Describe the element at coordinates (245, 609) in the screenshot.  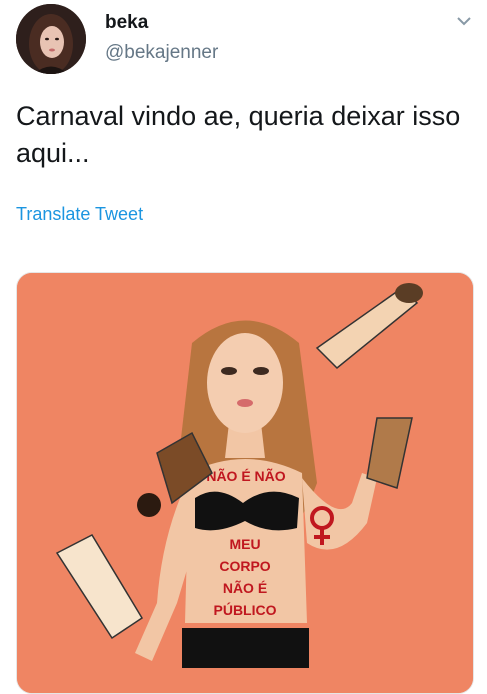
I see `belly-line-4: PÚBLICO` at that location.